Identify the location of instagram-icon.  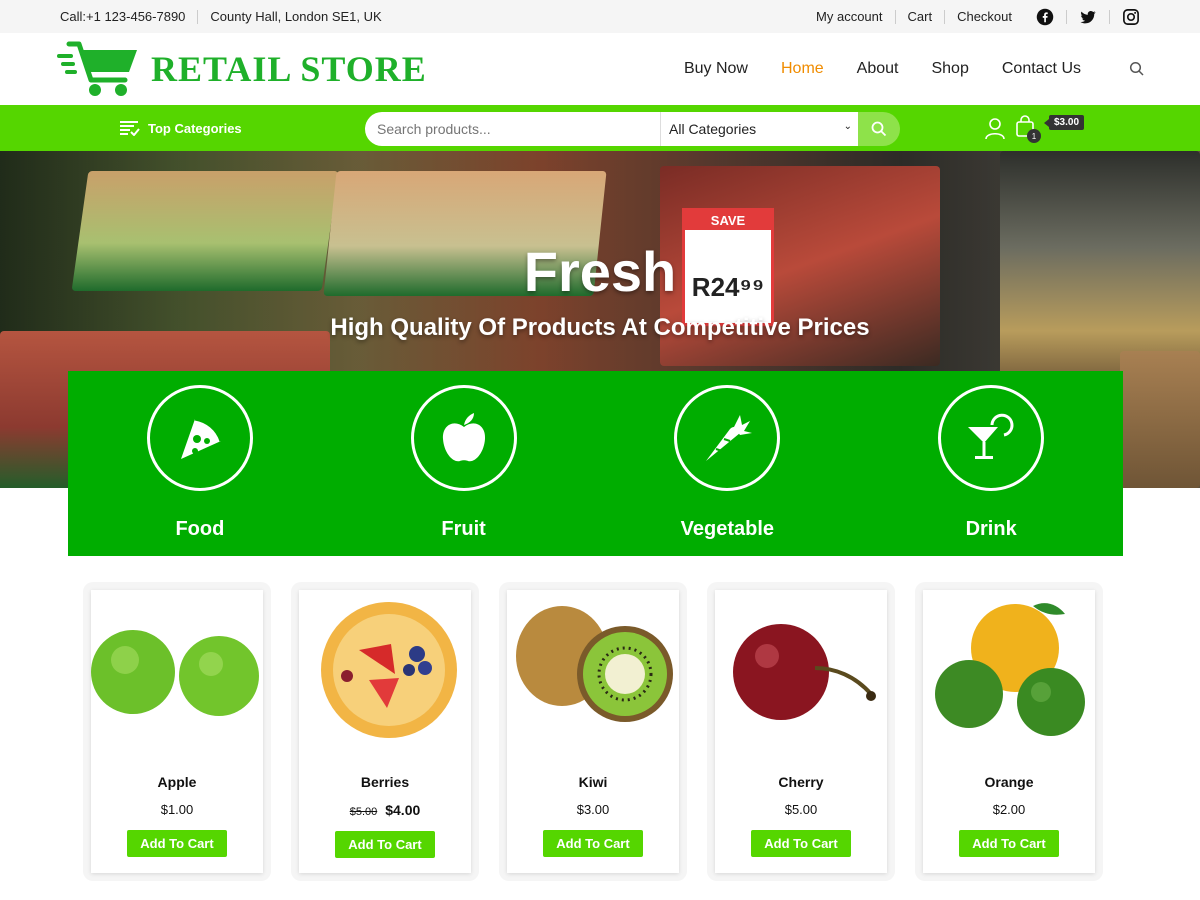
(1131, 17).